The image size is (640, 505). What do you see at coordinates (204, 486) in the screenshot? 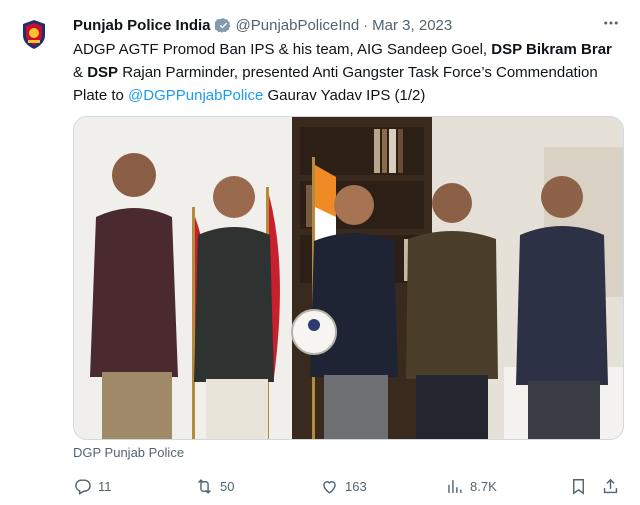
I see `retweet-icon` at bounding box center [204, 486].